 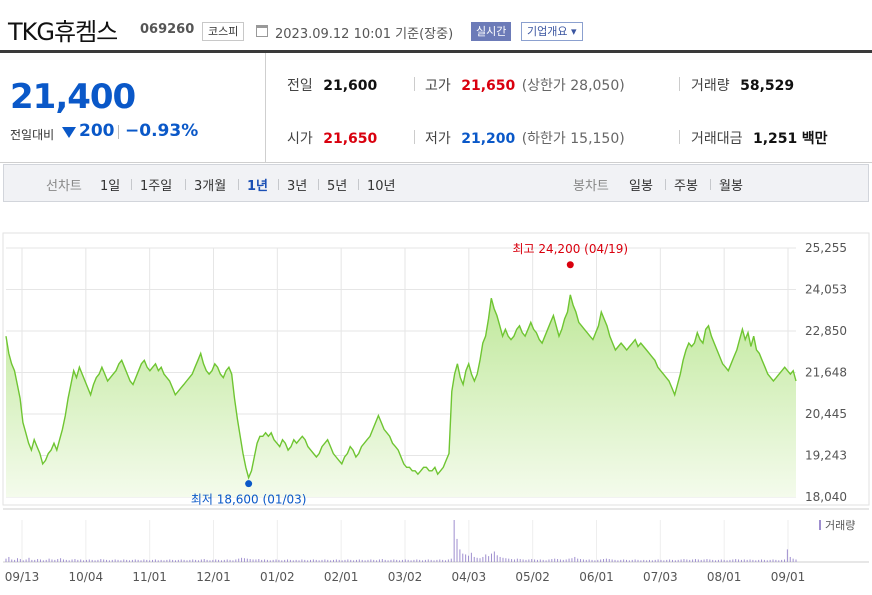 I want to click on realtime-button: 실시간, so click(x=491, y=31).